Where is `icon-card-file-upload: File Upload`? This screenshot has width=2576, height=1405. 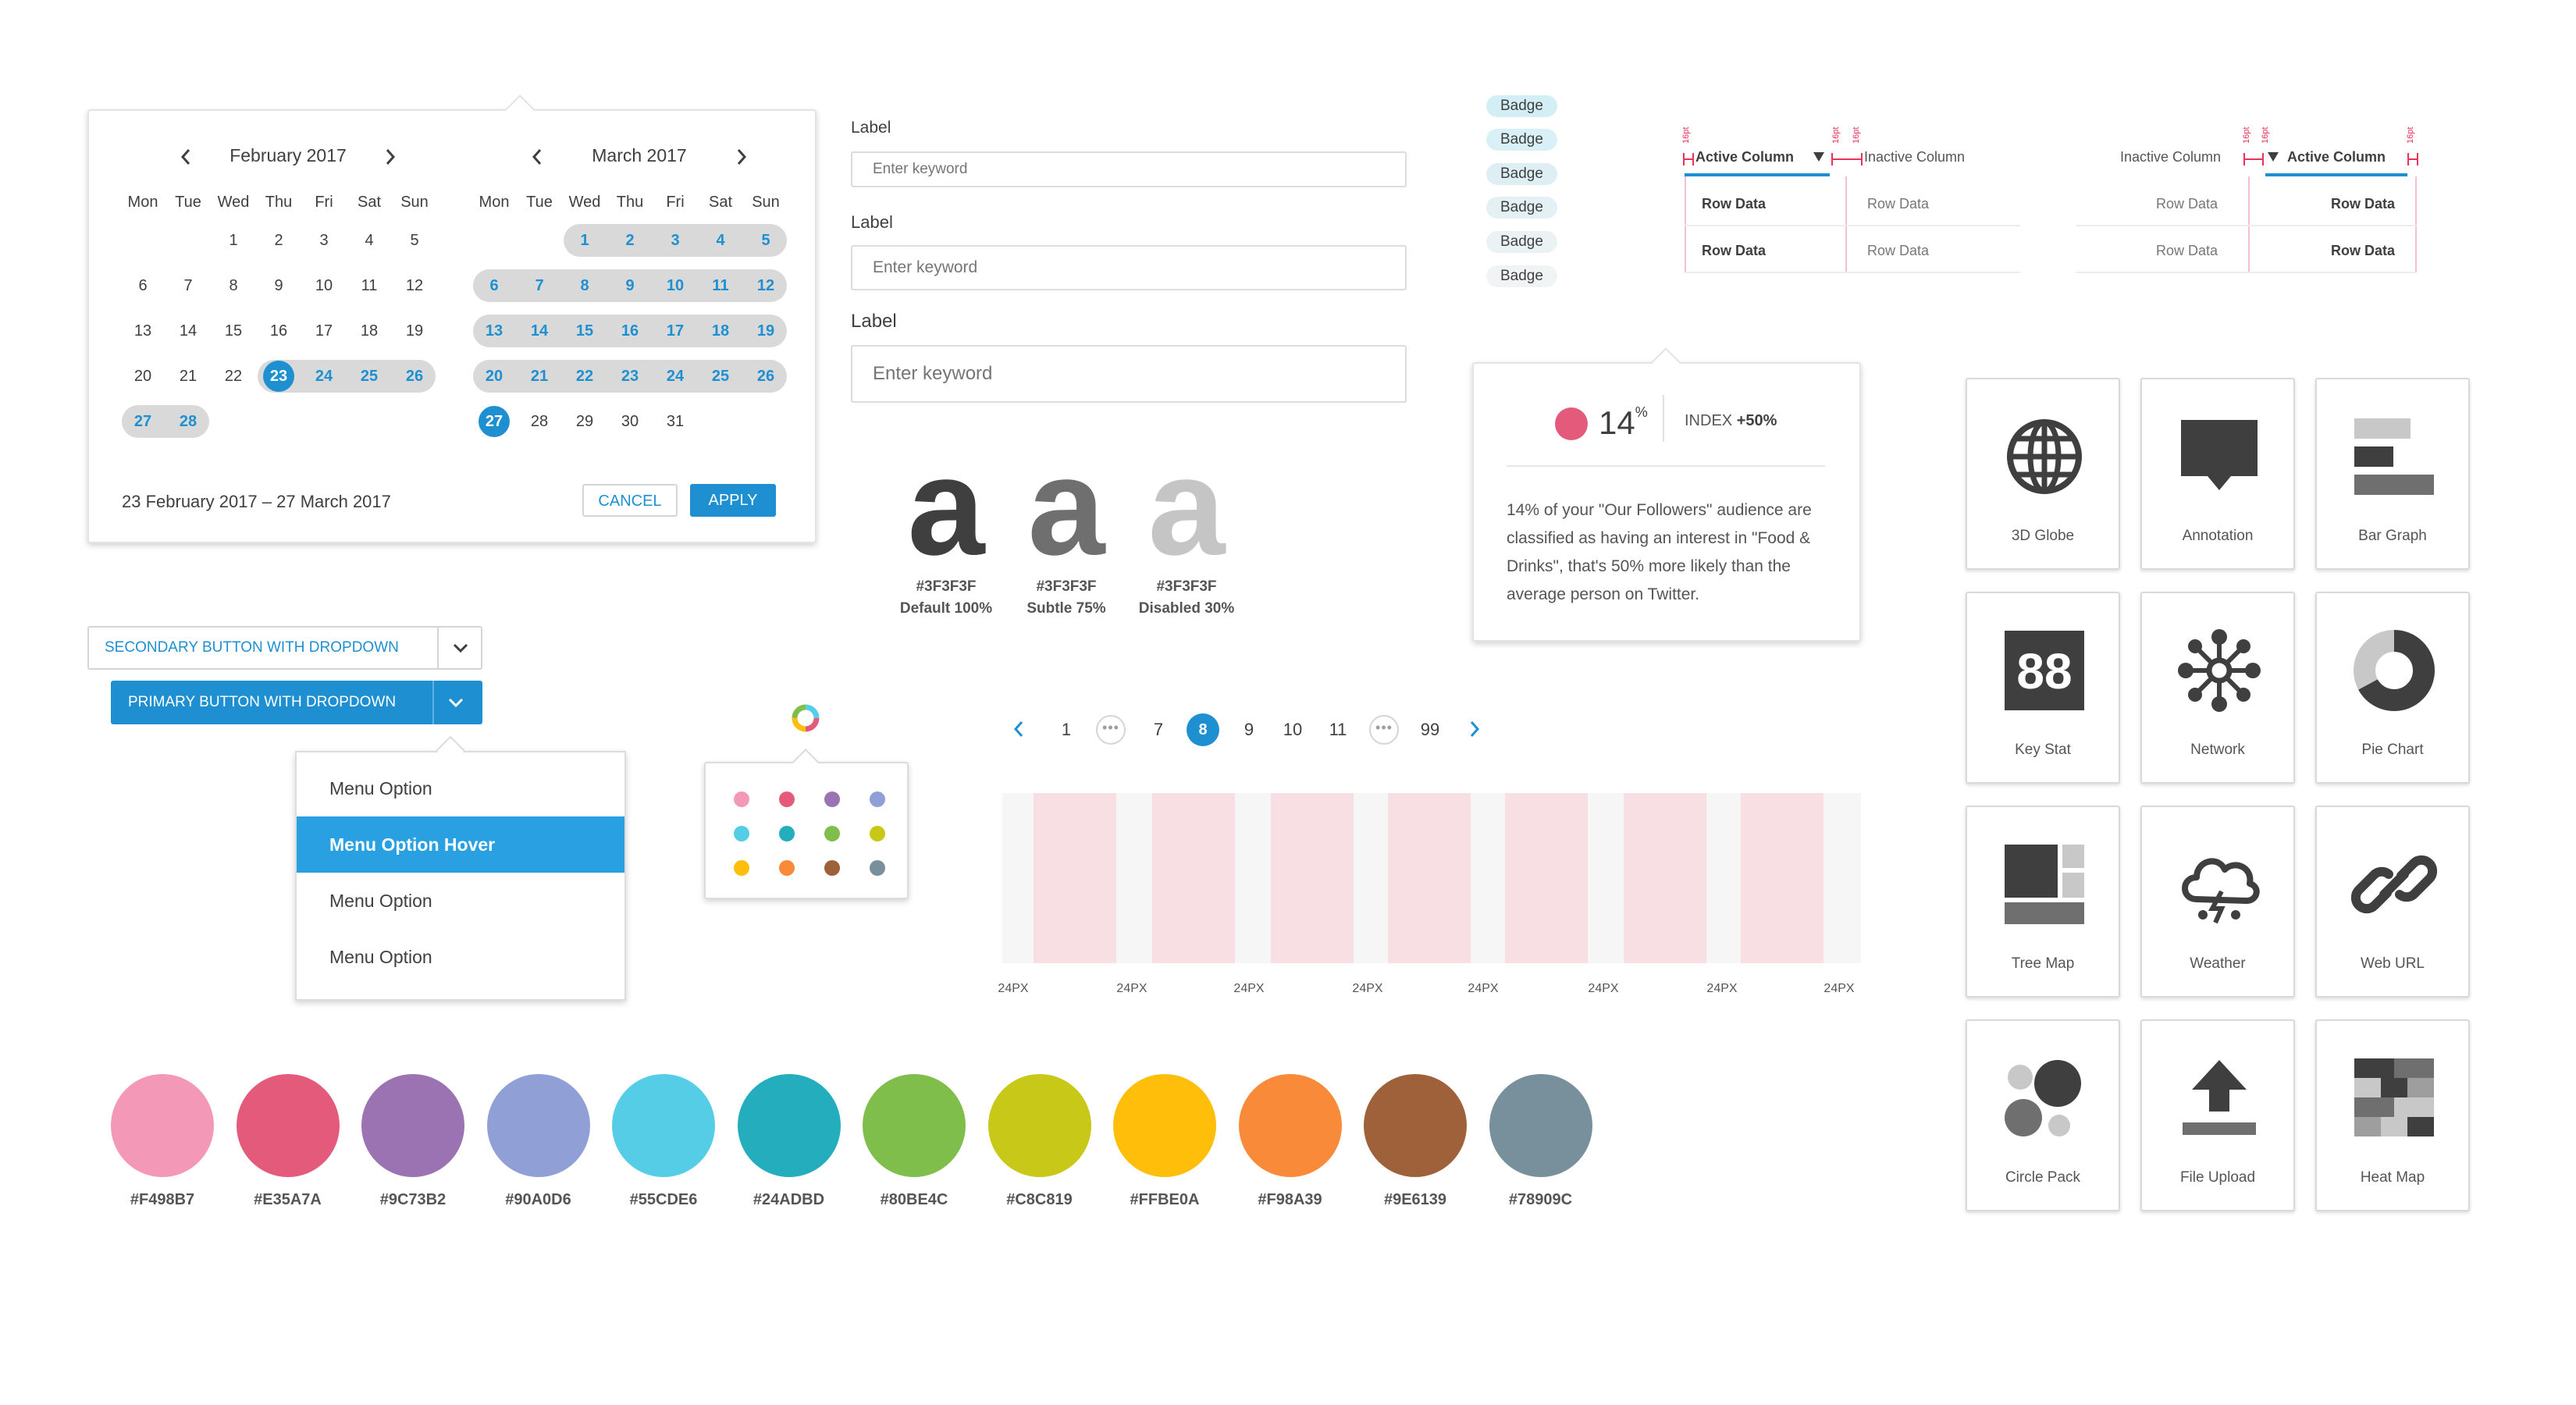
icon-card-file-upload: File Upload is located at coordinates (2217, 1115).